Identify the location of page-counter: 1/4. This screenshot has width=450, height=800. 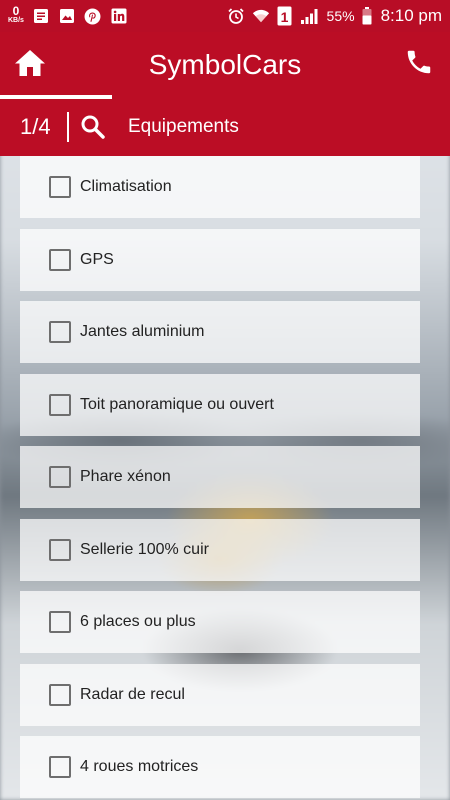
(35, 126).